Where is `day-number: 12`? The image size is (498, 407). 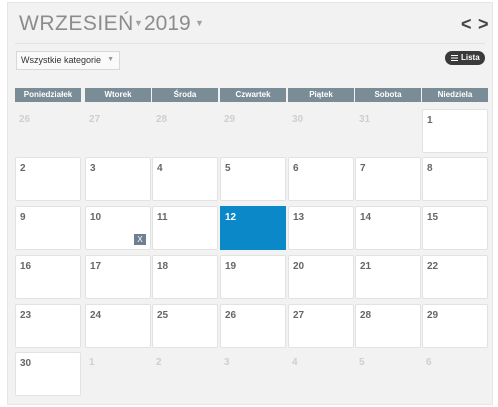 day-number: 12 is located at coordinates (231, 217).